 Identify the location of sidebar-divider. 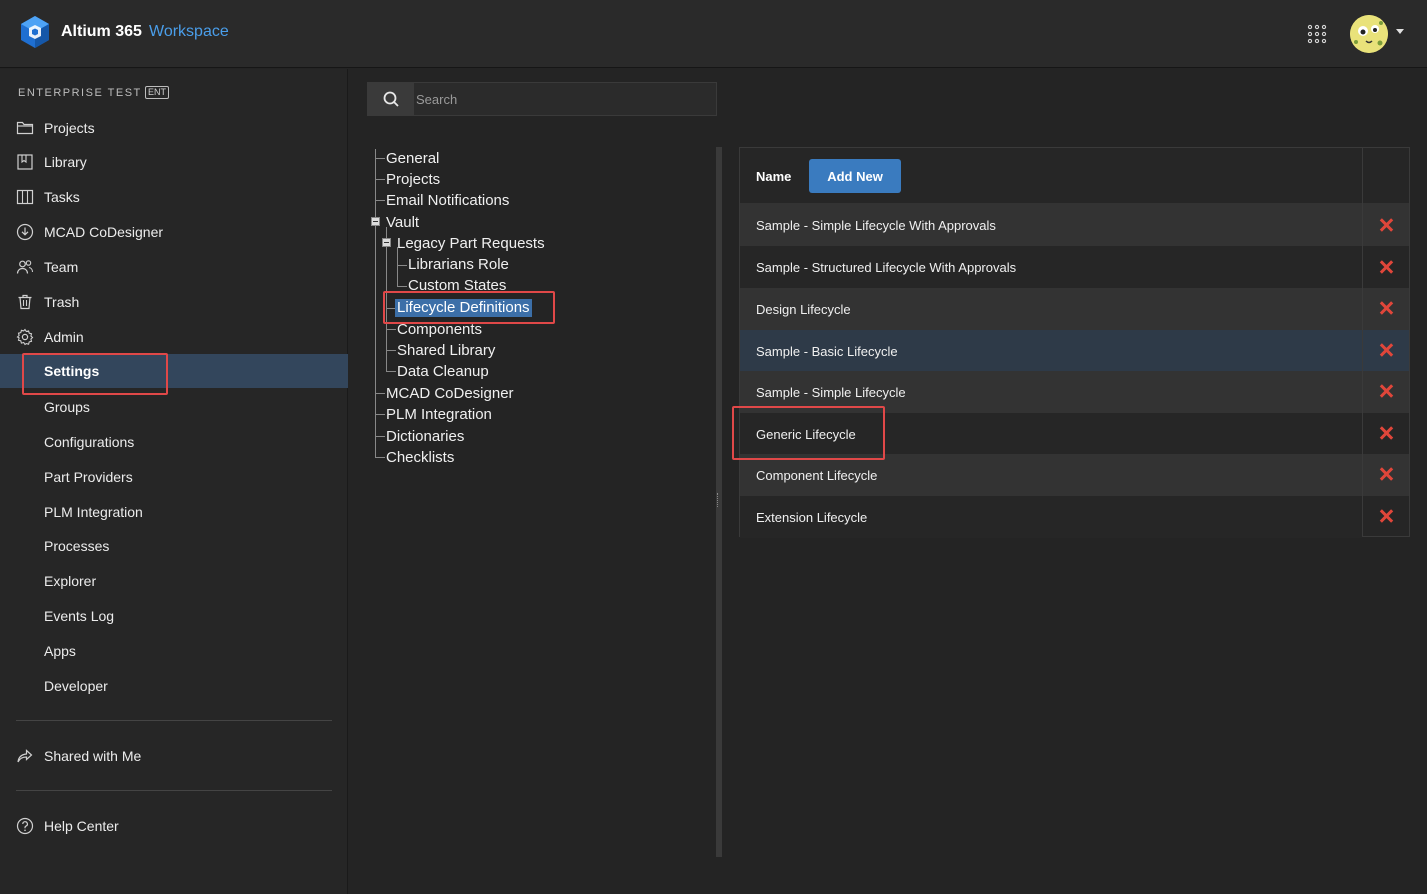
(174, 790).